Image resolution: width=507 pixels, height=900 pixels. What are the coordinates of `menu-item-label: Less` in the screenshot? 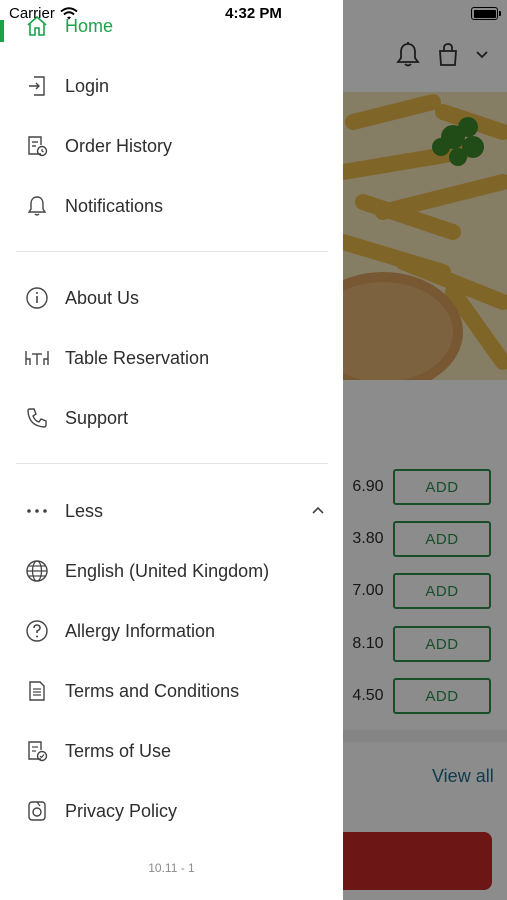 It's located at (84, 510).